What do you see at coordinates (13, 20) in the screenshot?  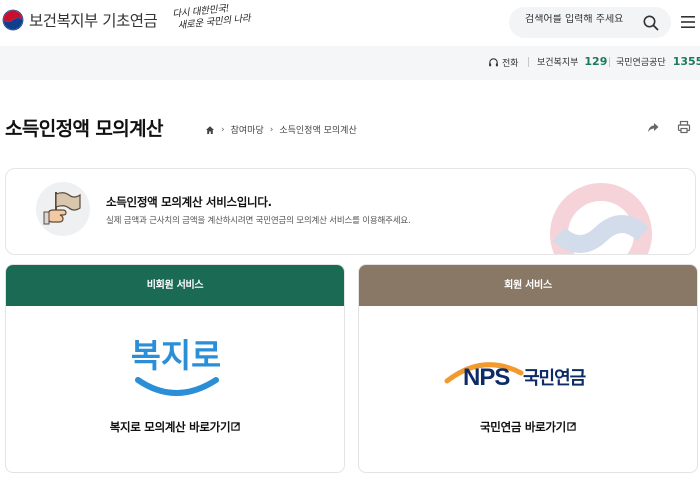 I see `government-emblem-icon` at bounding box center [13, 20].